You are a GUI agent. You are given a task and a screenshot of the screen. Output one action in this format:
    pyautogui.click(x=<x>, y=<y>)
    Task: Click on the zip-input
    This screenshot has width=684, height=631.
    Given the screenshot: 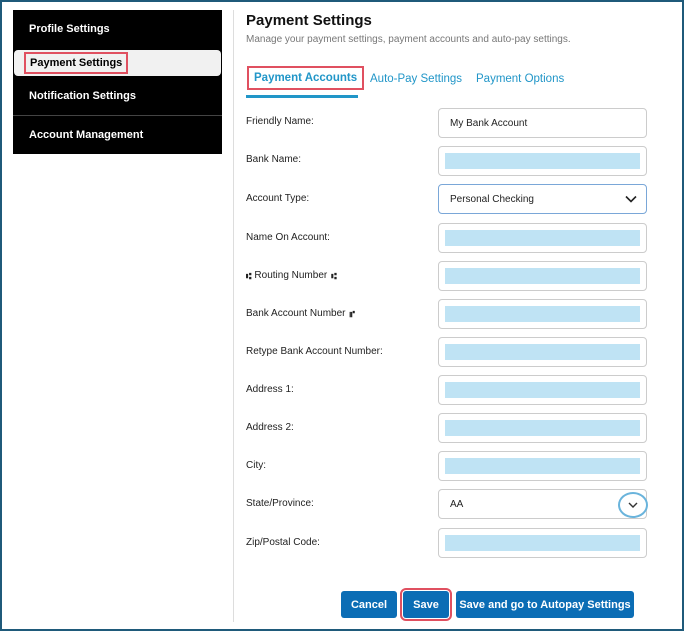 What is the action you would take?
    pyautogui.click(x=542, y=543)
    